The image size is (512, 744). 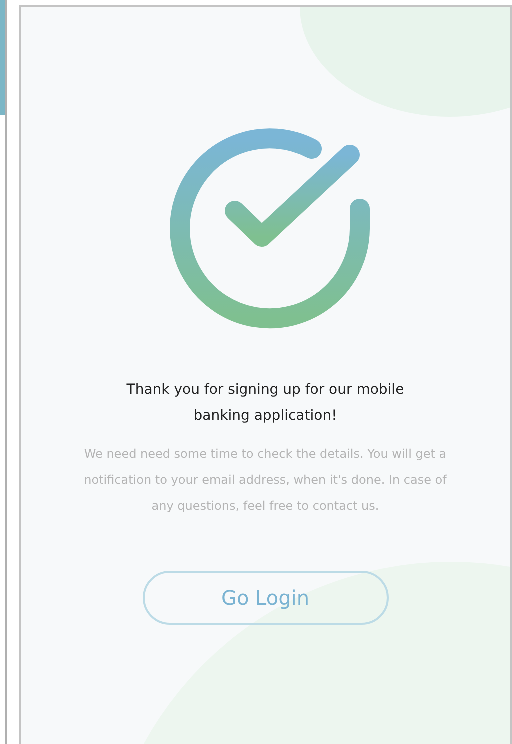 I want to click on confirmation-title: Thank you for signing up for our mobile banking application!, so click(x=266, y=403).